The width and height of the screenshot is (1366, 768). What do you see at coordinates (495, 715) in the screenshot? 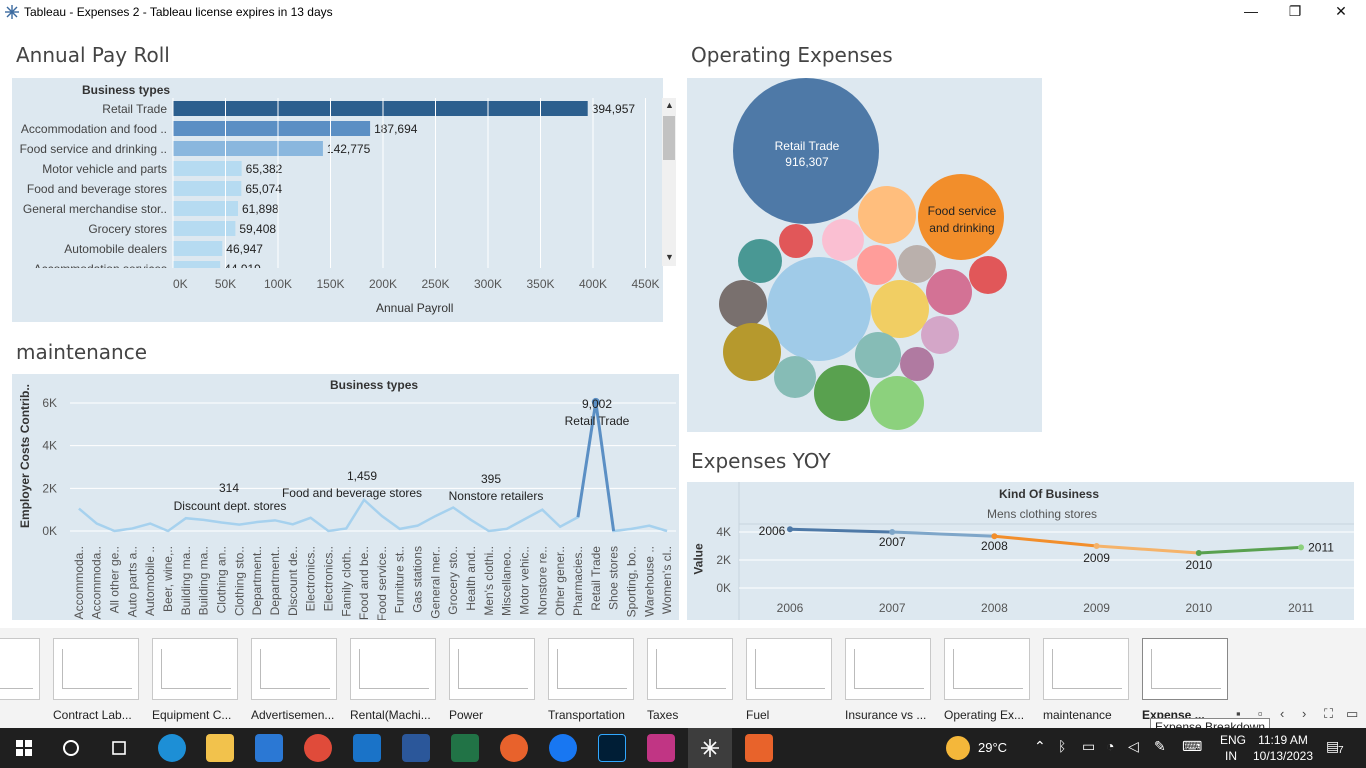
I see `sheet-tab-label: Power` at bounding box center [495, 715].